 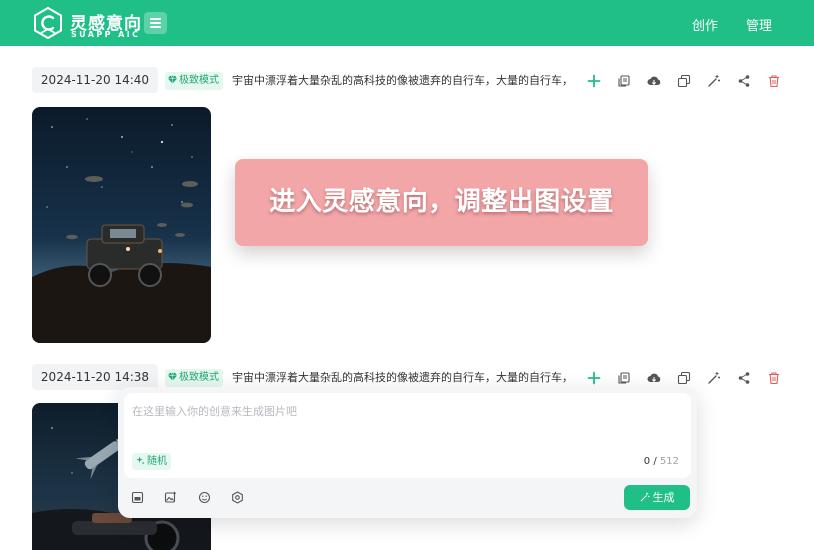 I want to click on brand-subtitle: SUAPP AIC, so click(x=106, y=34).